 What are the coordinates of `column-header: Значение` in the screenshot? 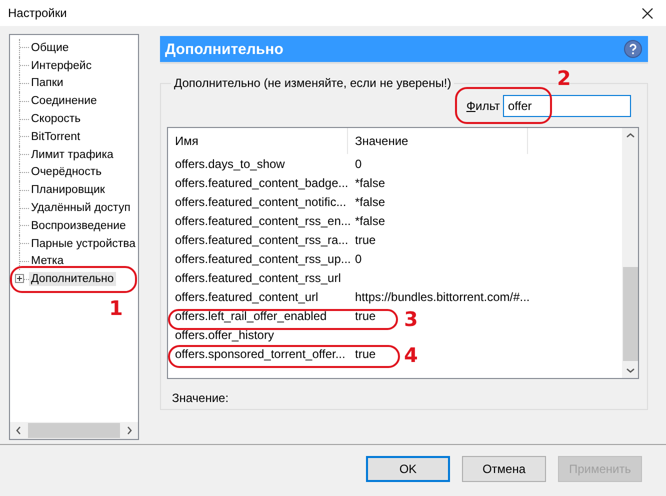 It's located at (438, 141).